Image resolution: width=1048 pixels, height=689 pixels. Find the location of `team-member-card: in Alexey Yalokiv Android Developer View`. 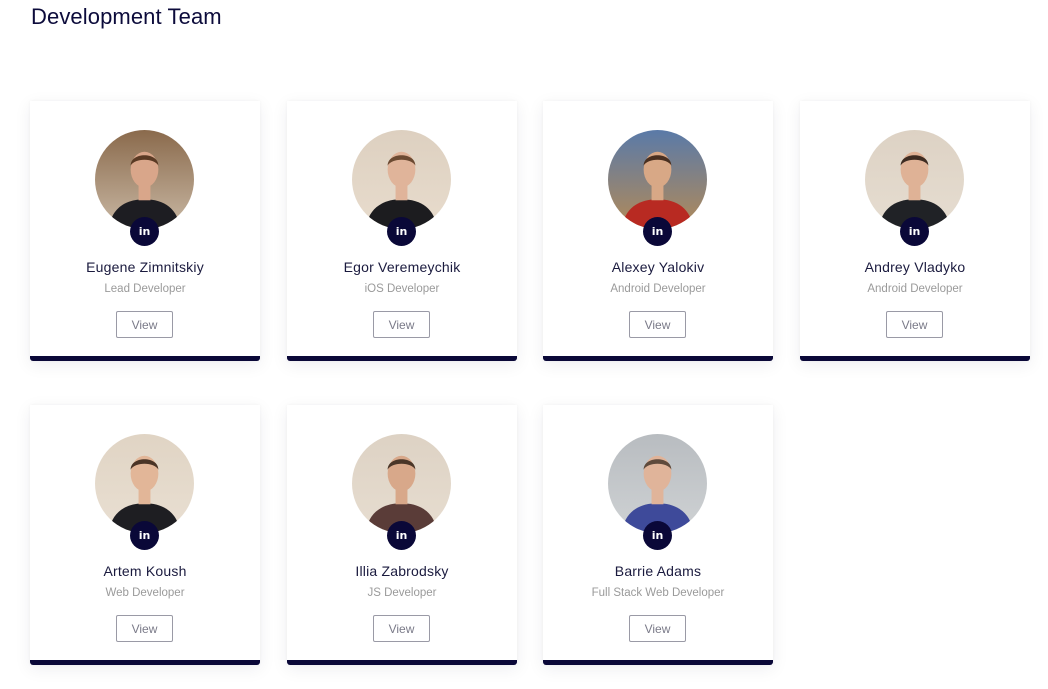

team-member-card: in Alexey Yalokiv Android Developer View is located at coordinates (658, 231).